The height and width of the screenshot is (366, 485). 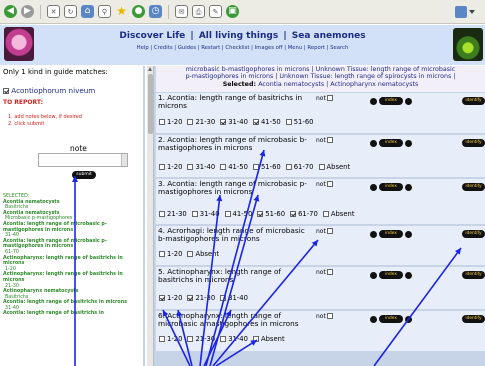 I want to click on home-icon: ⌂, so click(x=87, y=11).